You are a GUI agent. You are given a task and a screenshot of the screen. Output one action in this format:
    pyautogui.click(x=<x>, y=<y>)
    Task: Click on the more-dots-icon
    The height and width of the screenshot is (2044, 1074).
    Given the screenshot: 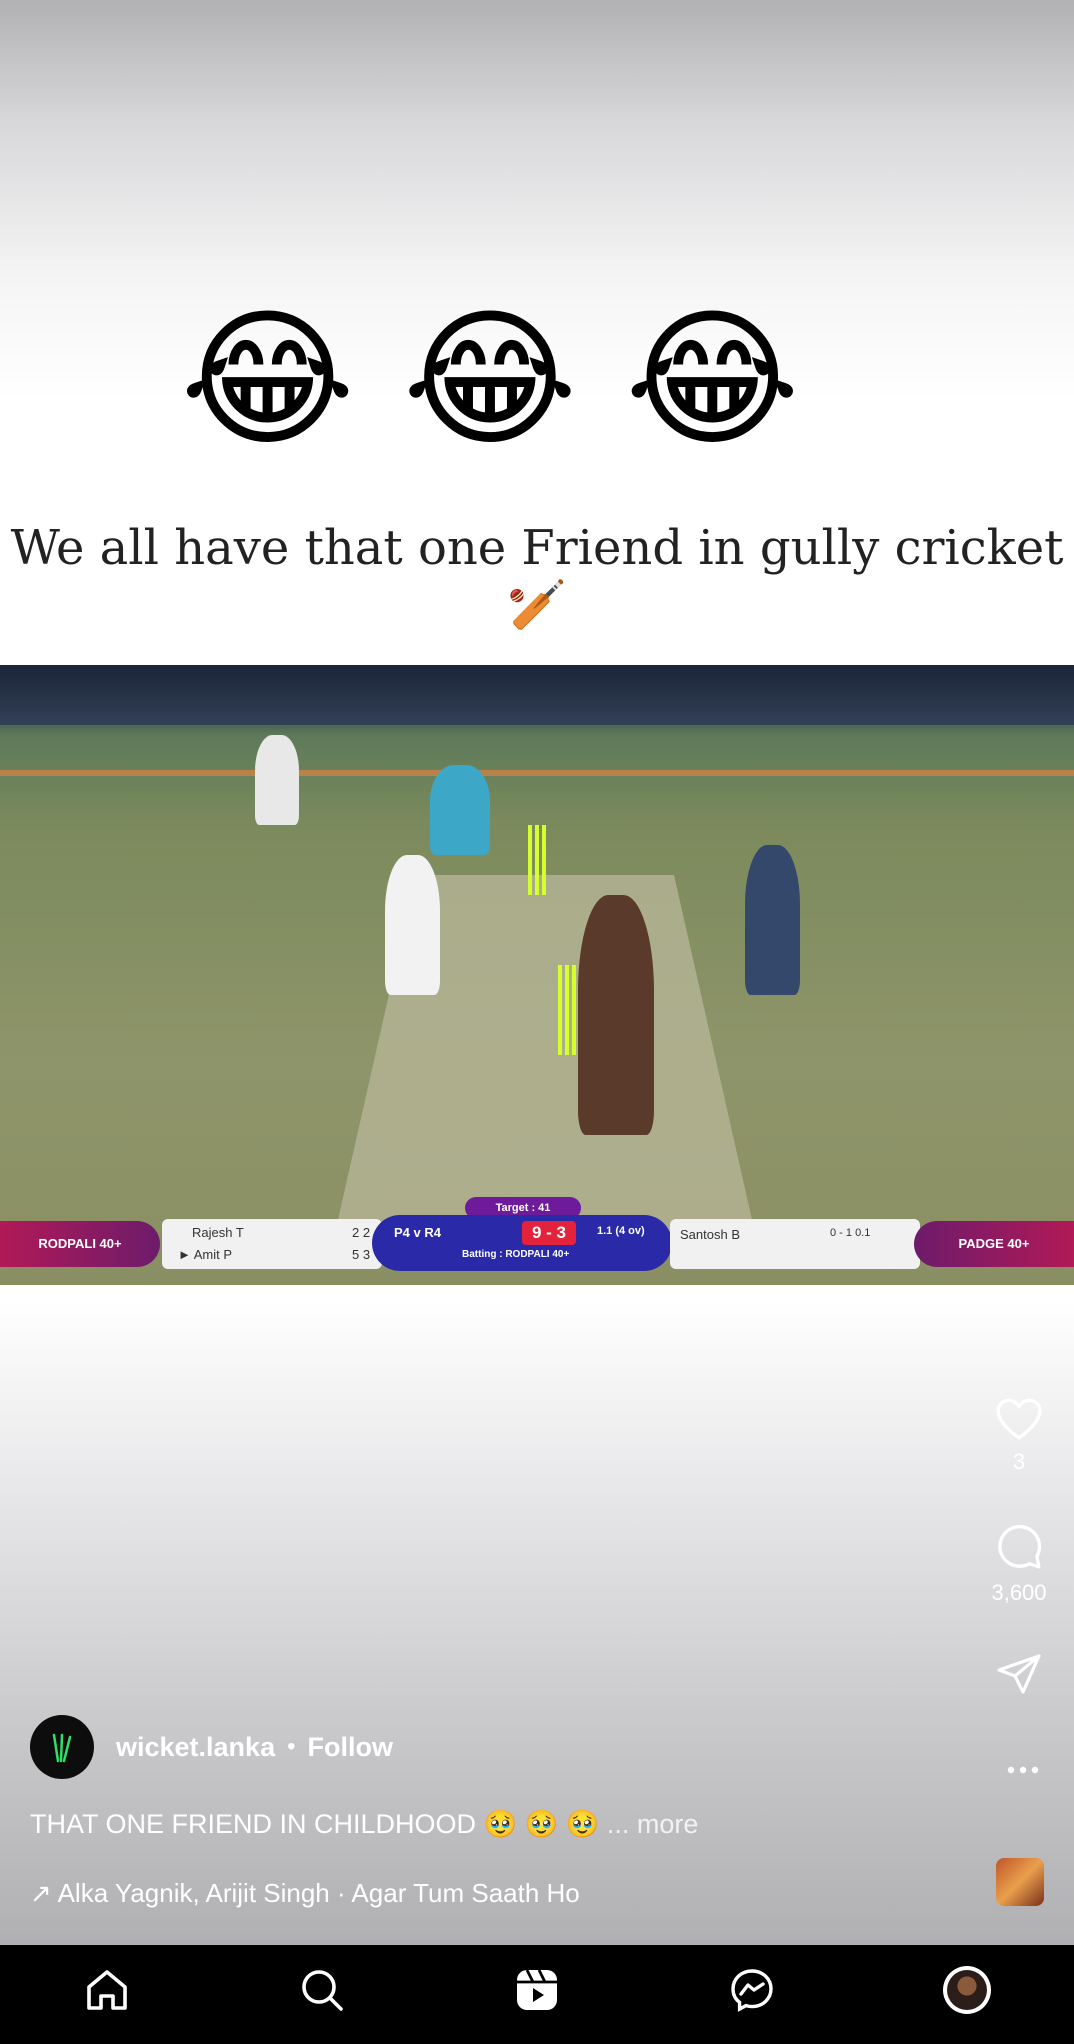 What is the action you would take?
    pyautogui.click(x=1023, y=1770)
    